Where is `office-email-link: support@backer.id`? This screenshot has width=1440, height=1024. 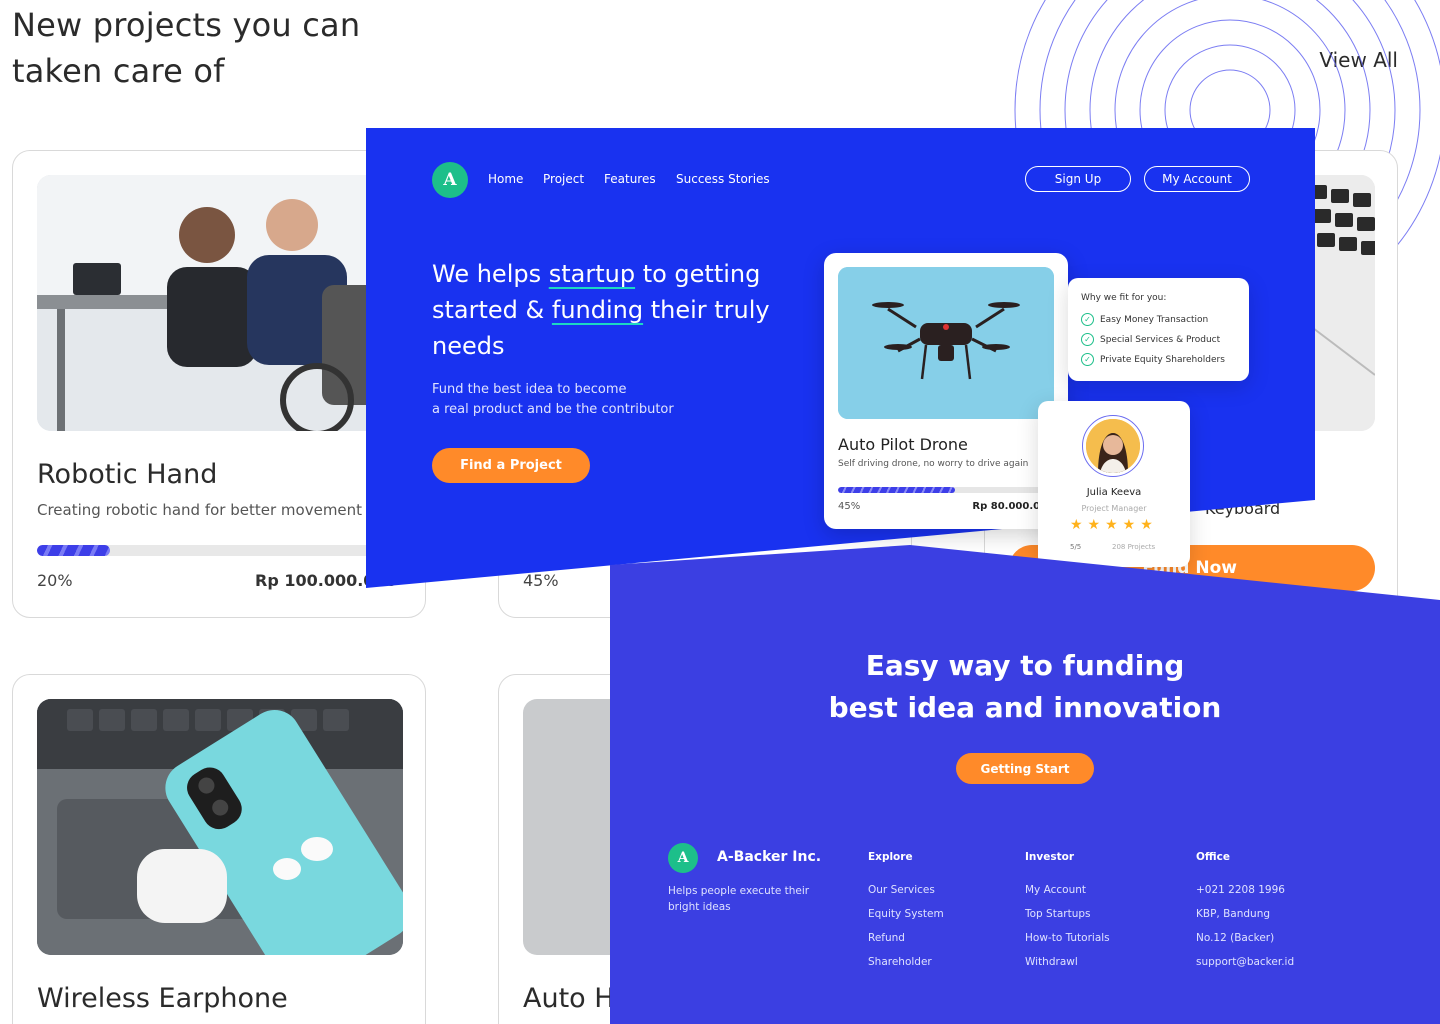 office-email-link: support@backer.id is located at coordinates (1245, 962).